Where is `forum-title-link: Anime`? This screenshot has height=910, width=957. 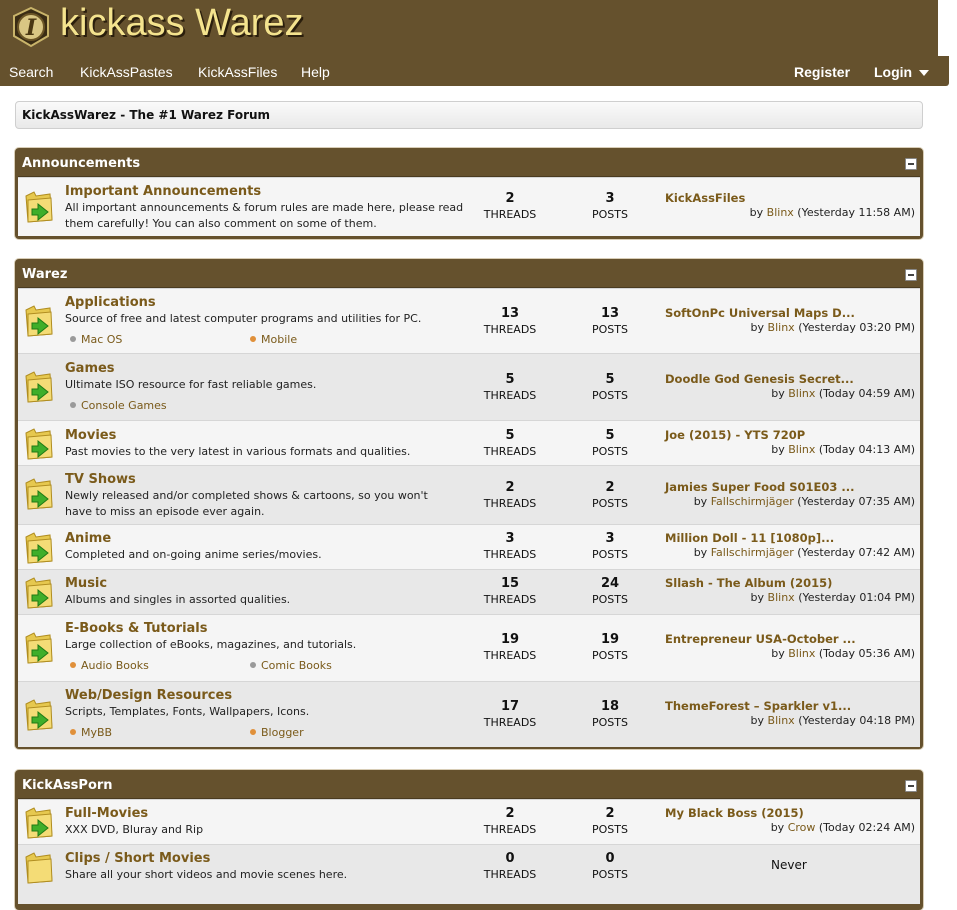 forum-title-link: Anime is located at coordinates (88, 538).